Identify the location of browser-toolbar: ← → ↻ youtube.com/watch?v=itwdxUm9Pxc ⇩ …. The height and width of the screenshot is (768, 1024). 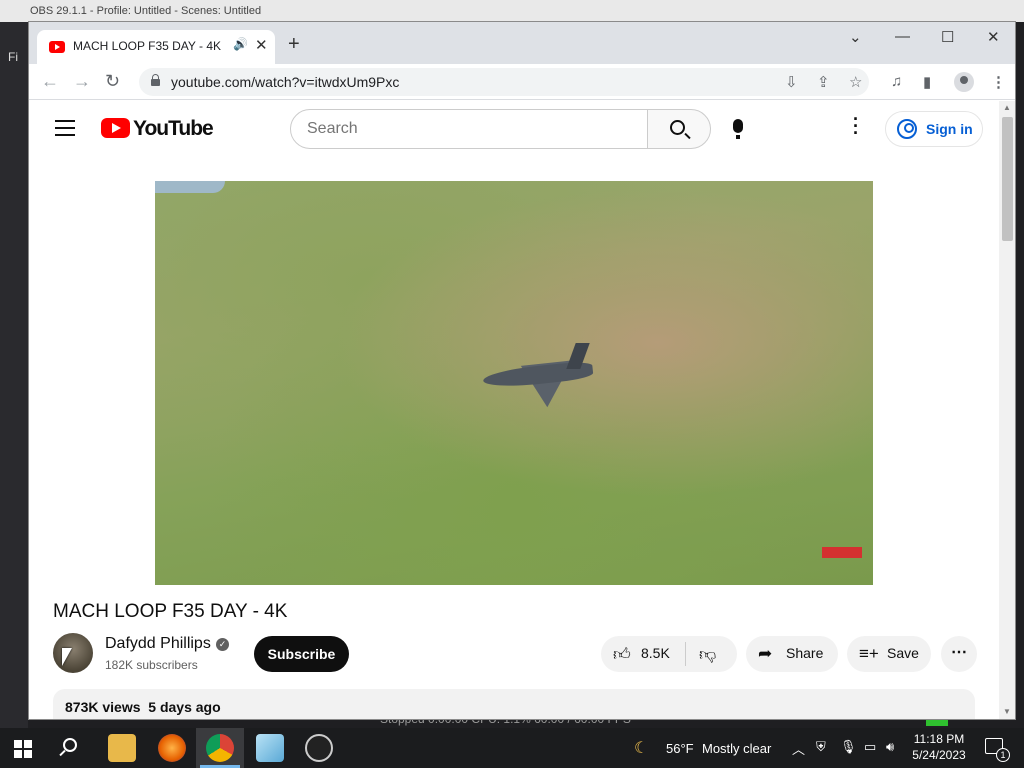
(522, 82).